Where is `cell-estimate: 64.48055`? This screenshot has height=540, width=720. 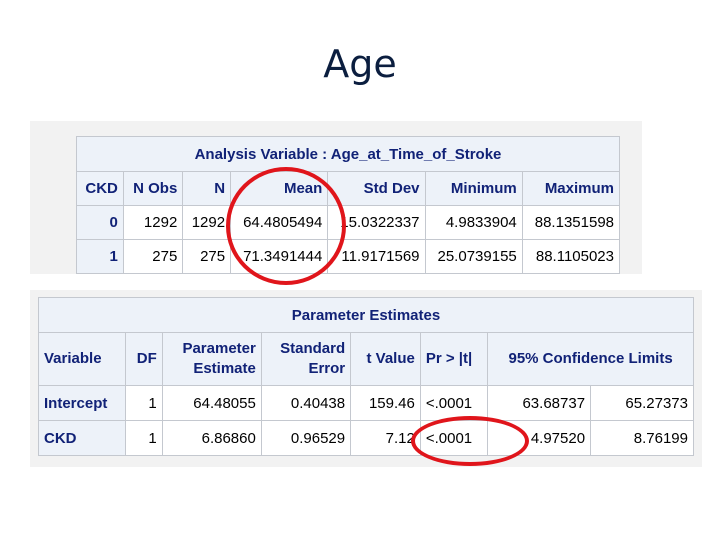 cell-estimate: 64.48055 is located at coordinates (211, 403).